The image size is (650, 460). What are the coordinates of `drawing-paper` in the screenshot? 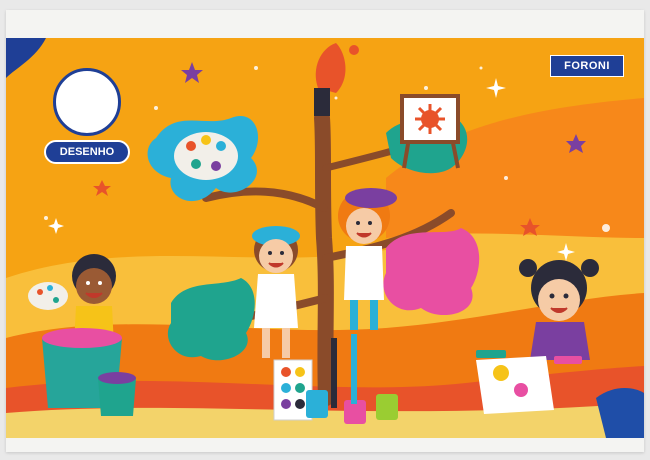 It's located at (515, 385).